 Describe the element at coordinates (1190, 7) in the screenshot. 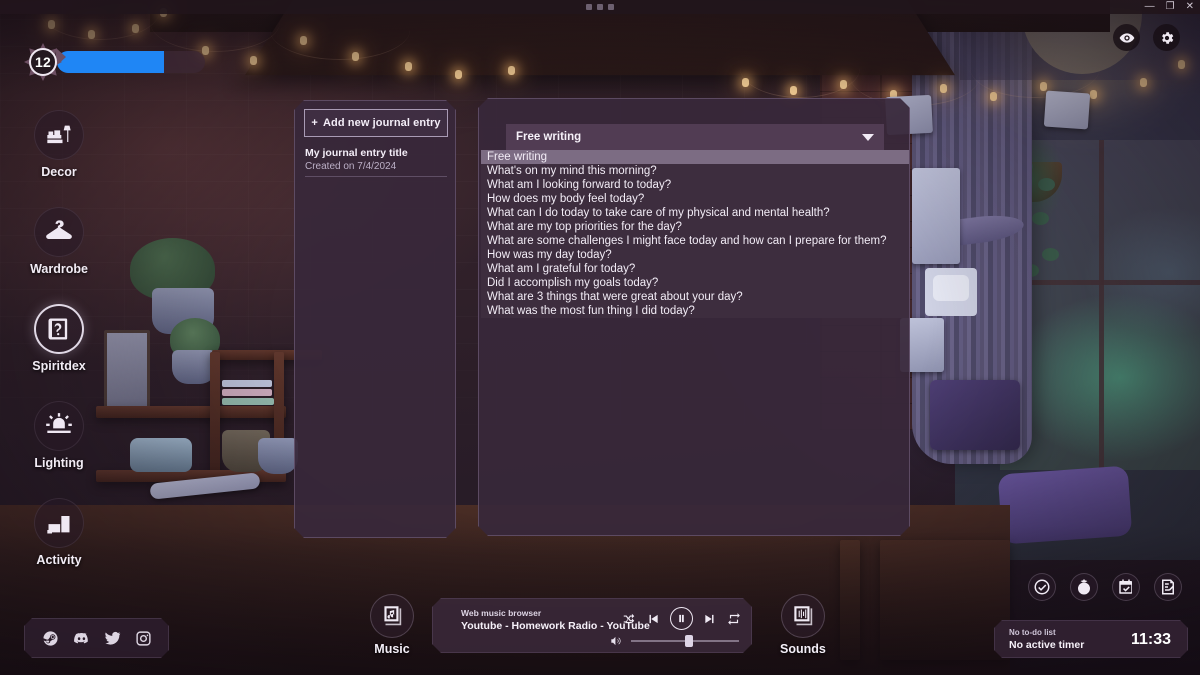

I see `close-button: ✕` at that location.